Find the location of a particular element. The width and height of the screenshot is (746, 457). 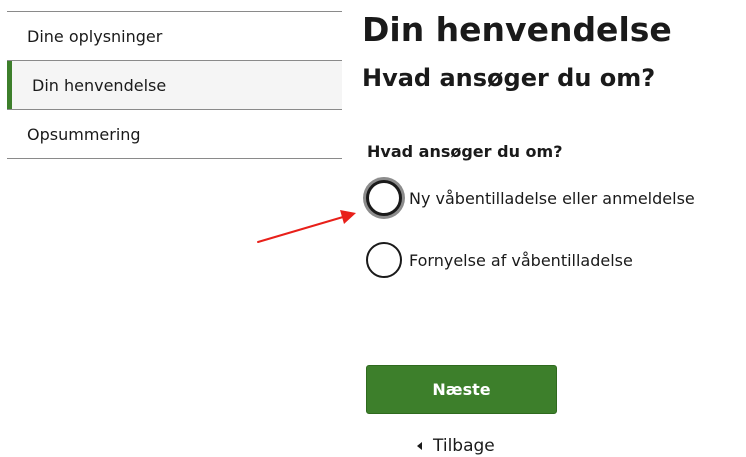

annotation-arrow-icon is located at coordinates (306, 226).